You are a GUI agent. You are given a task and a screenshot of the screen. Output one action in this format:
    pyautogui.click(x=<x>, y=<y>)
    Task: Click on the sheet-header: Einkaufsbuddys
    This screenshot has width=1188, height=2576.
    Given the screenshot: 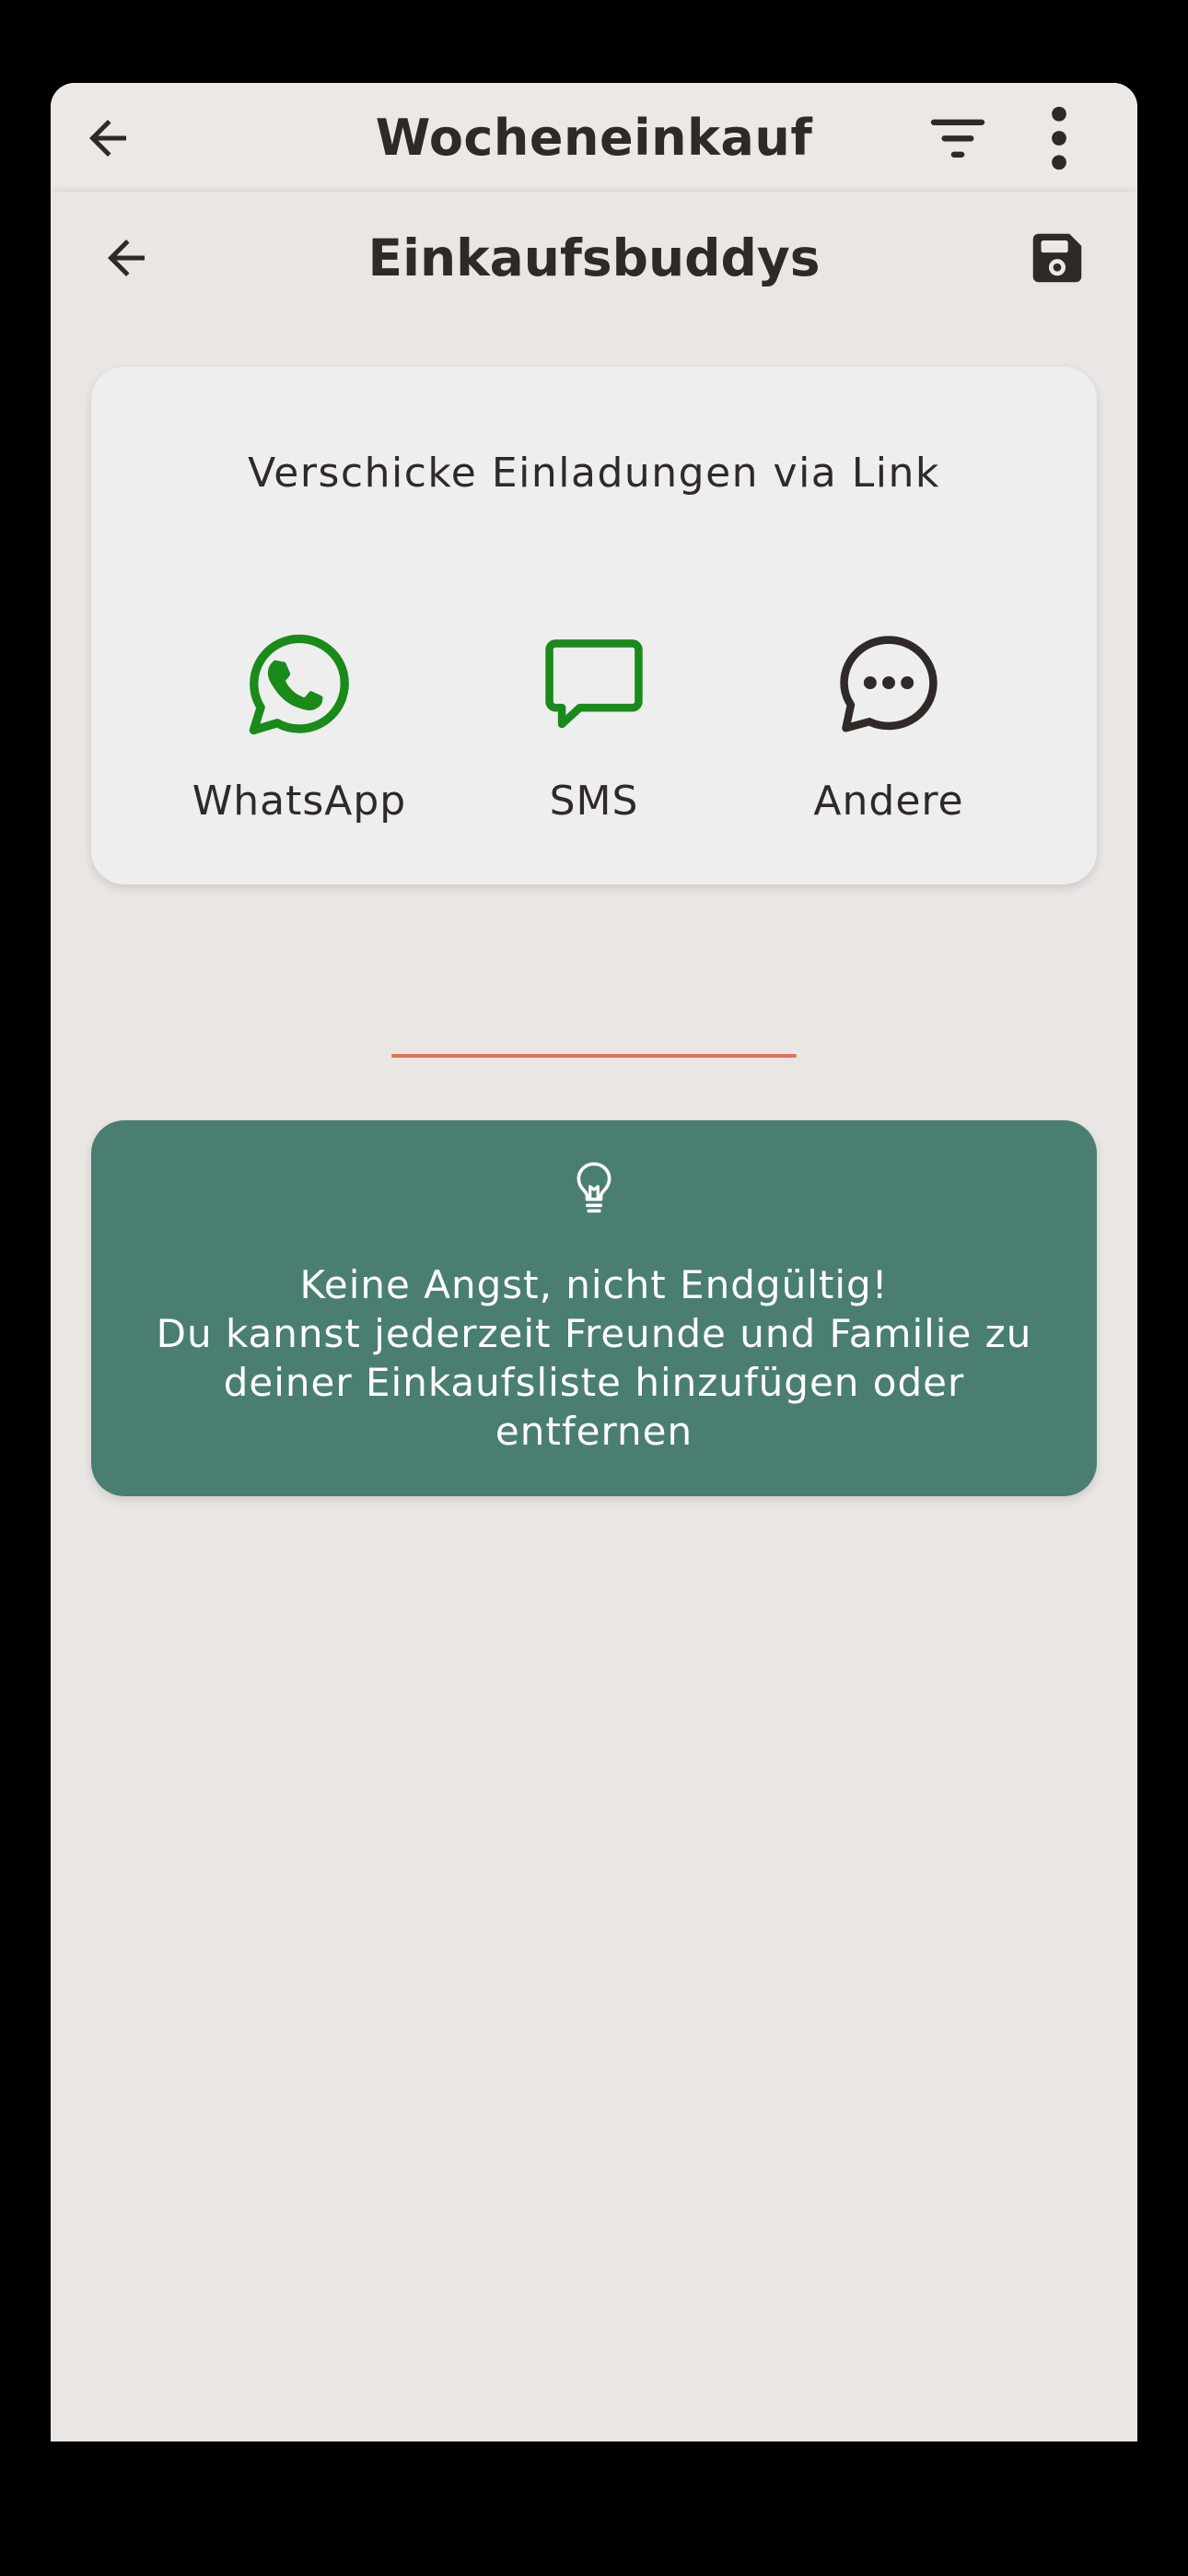 What is the action you would take?
    pyautogui.click(x=594, y=256)
    